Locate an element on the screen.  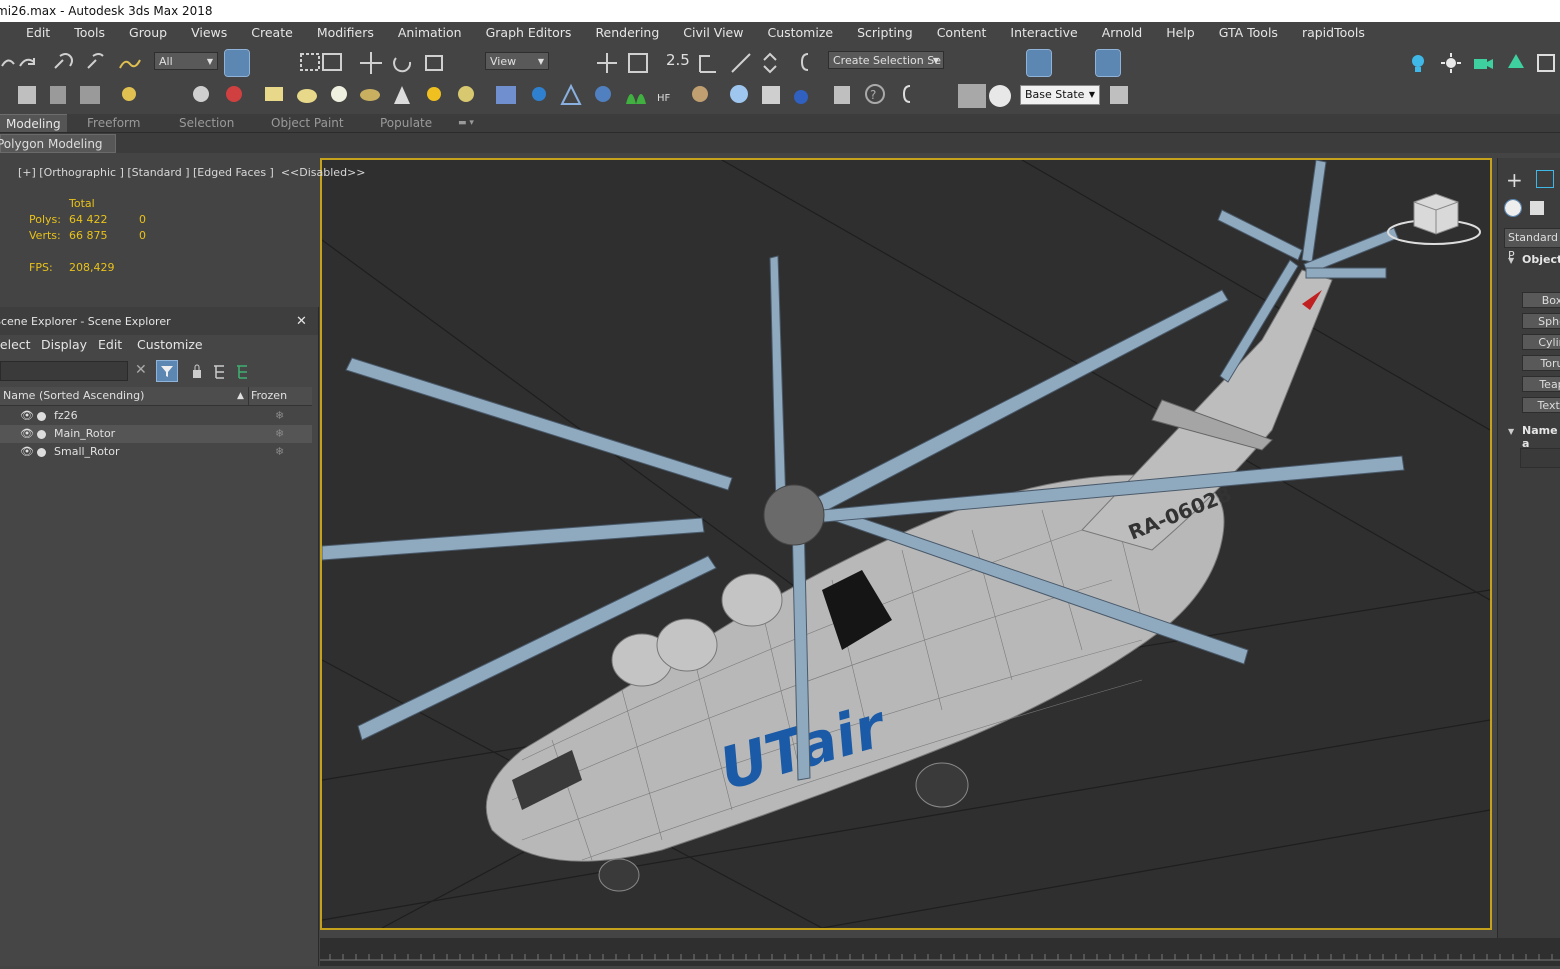
menu-views: Views is located at coordinates (209, 33).